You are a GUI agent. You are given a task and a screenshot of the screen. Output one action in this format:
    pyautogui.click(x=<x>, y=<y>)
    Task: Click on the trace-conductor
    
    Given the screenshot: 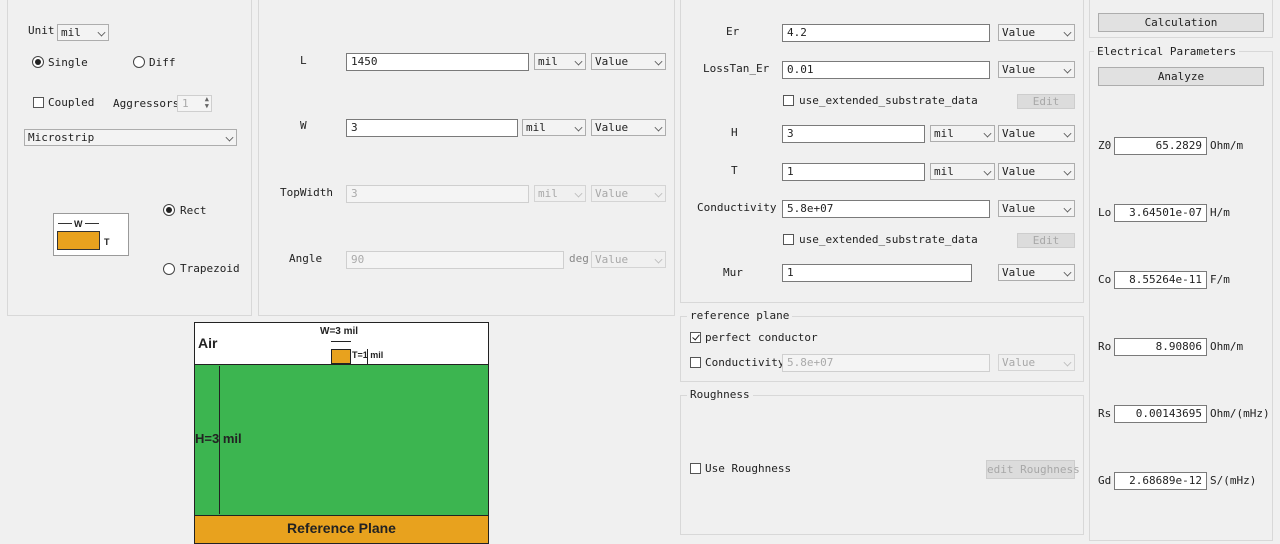 What is the action you would take?
    pyautogui.click(x=341, y=356)
    